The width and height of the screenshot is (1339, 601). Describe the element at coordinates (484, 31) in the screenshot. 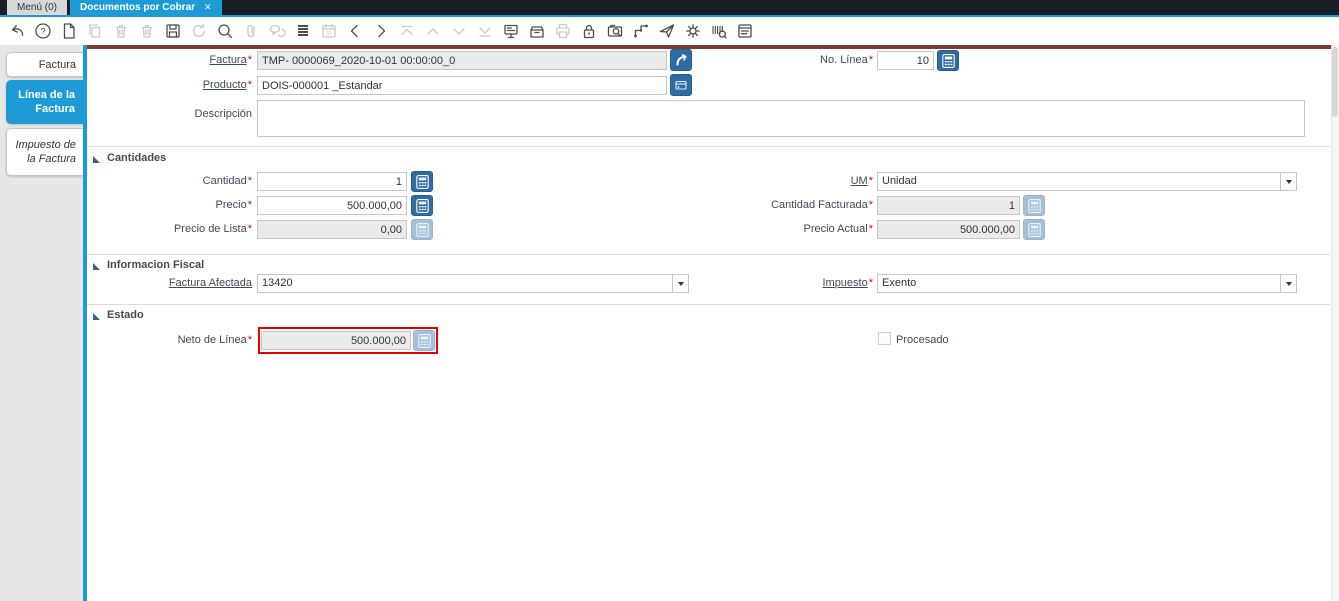

I see `last-record-icon` at that location.